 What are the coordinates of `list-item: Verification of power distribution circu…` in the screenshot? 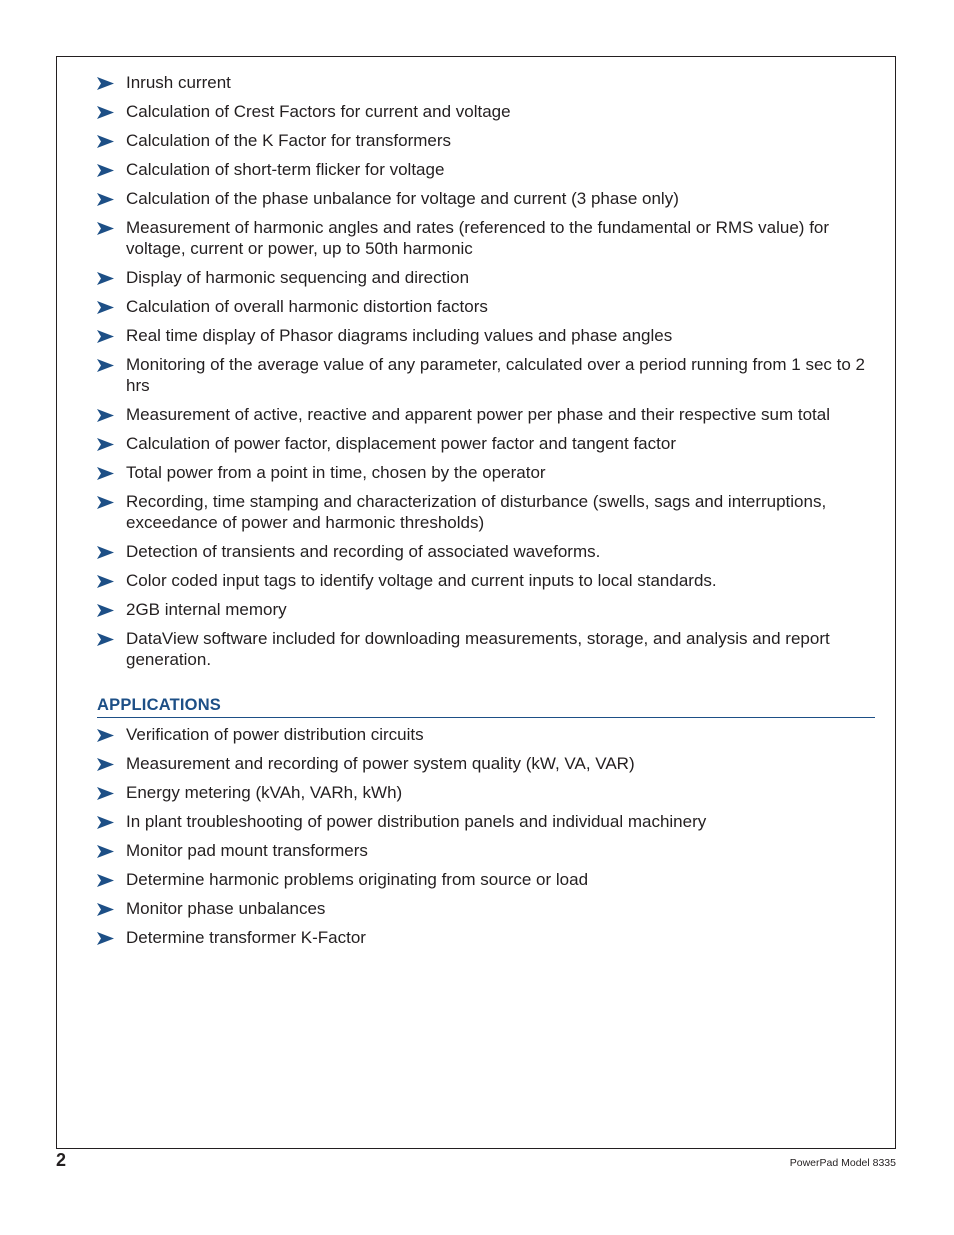 It's located at (487, 734).